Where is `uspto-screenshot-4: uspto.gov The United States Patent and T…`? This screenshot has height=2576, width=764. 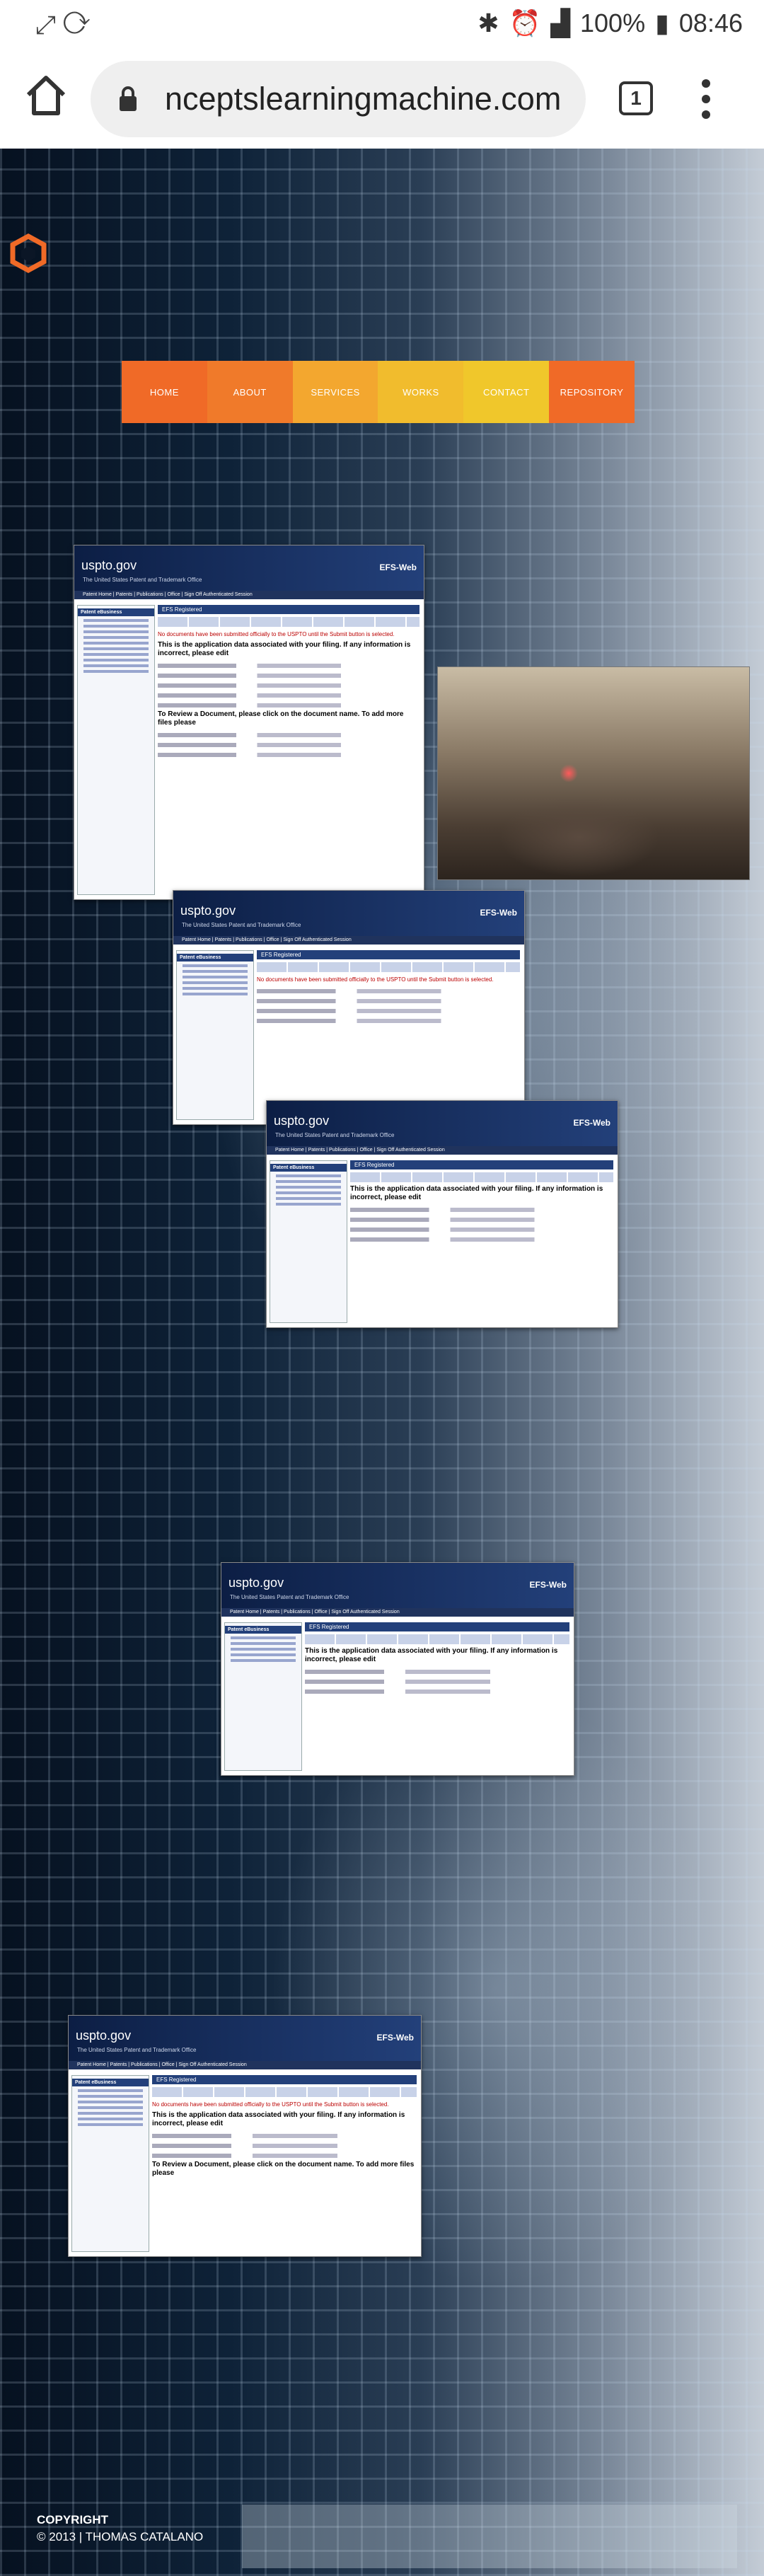 uspto-screenshot-4: uspto.gov The United States Patent and T… is located at coordinates (397, 1669).